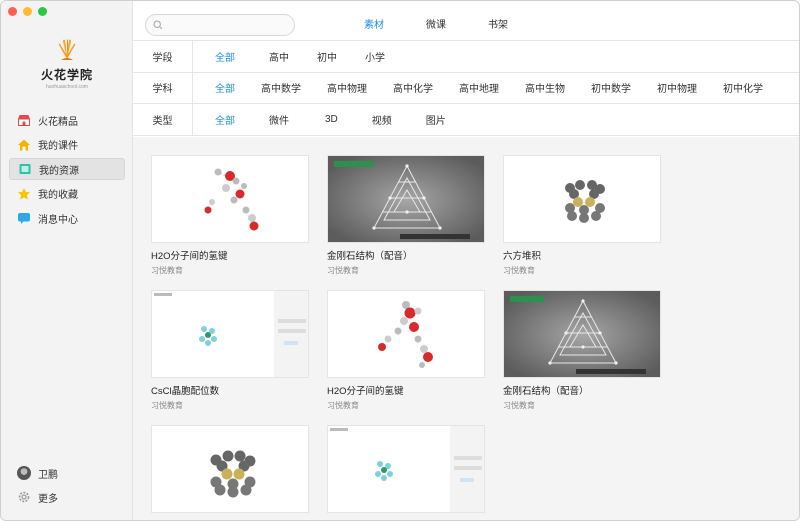  I want to click on filter-option: 小学, so click(375, 56).